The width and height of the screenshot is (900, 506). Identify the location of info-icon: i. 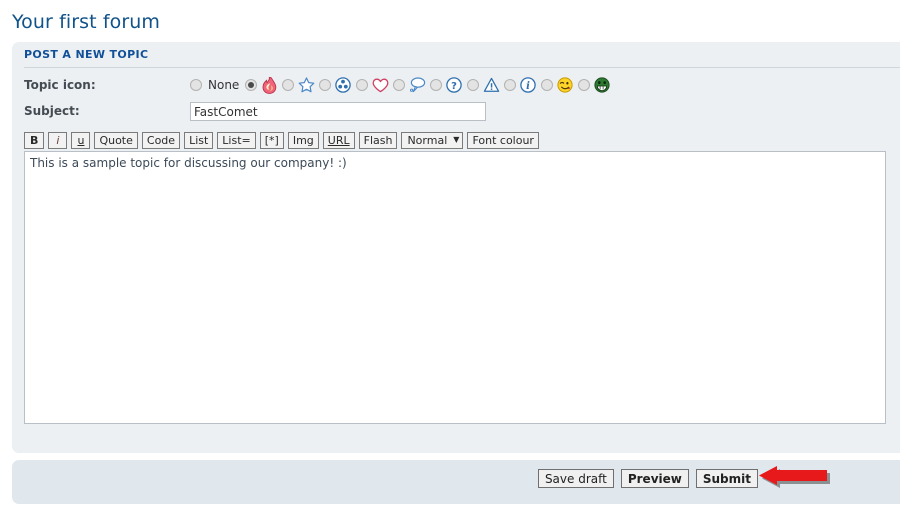
(528, 85).